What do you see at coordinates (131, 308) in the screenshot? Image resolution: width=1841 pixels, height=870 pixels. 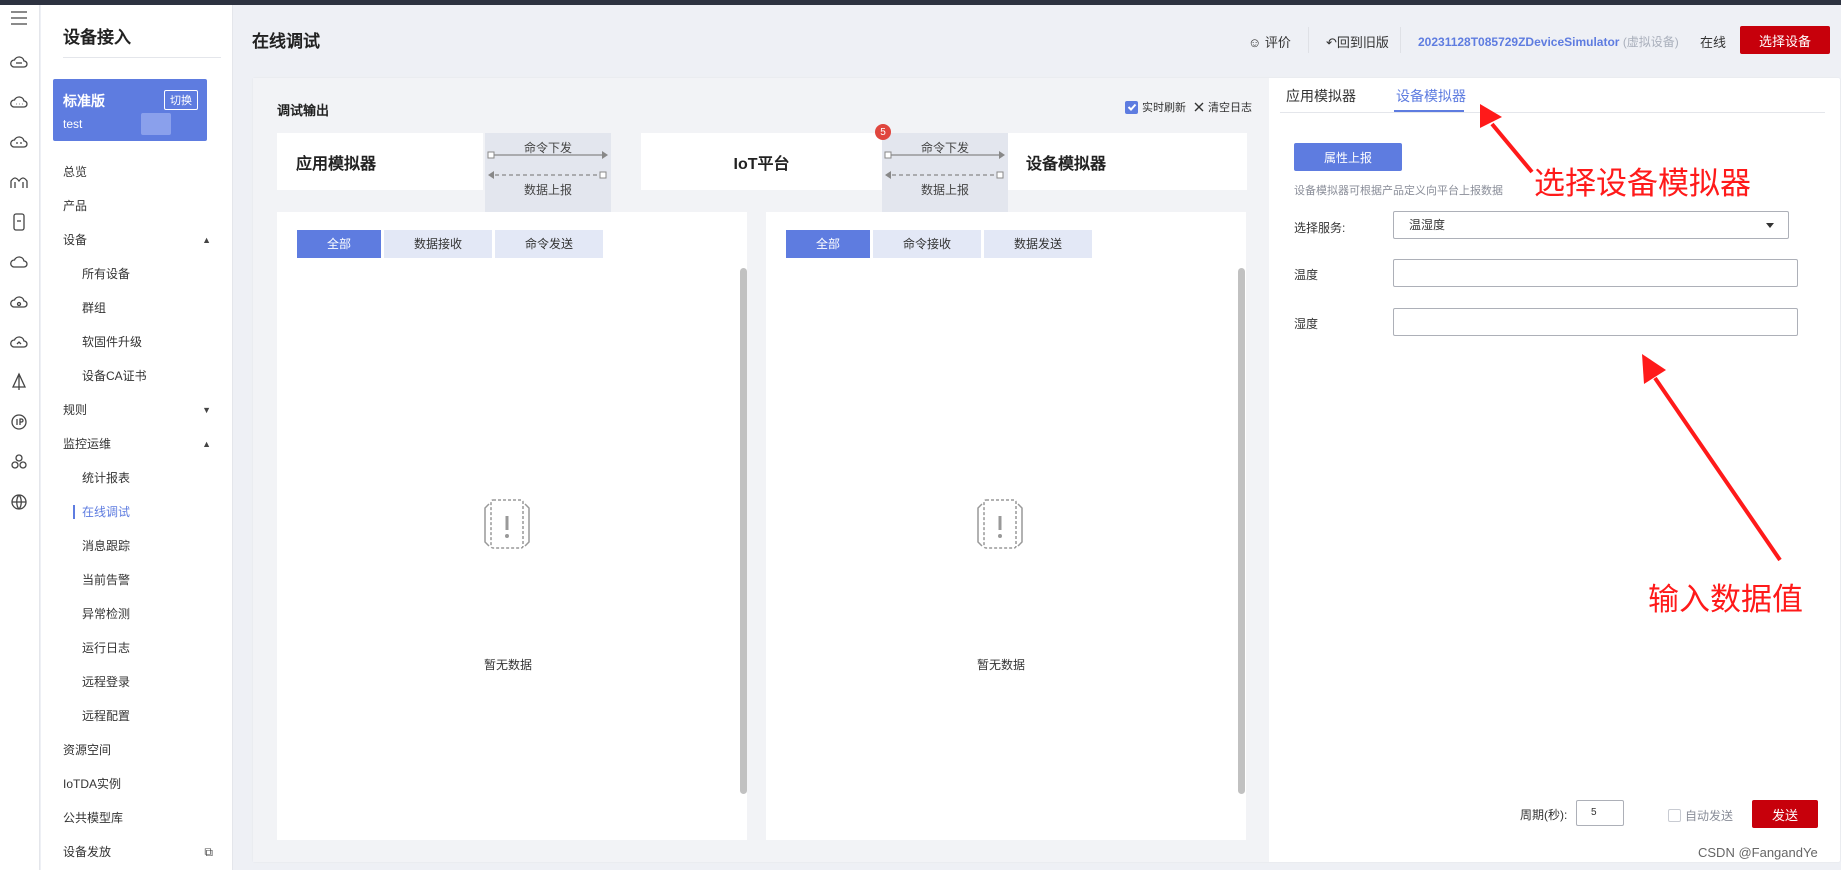 I see `sidebar-item-groups: 群组` at bounding box center [131, 308].